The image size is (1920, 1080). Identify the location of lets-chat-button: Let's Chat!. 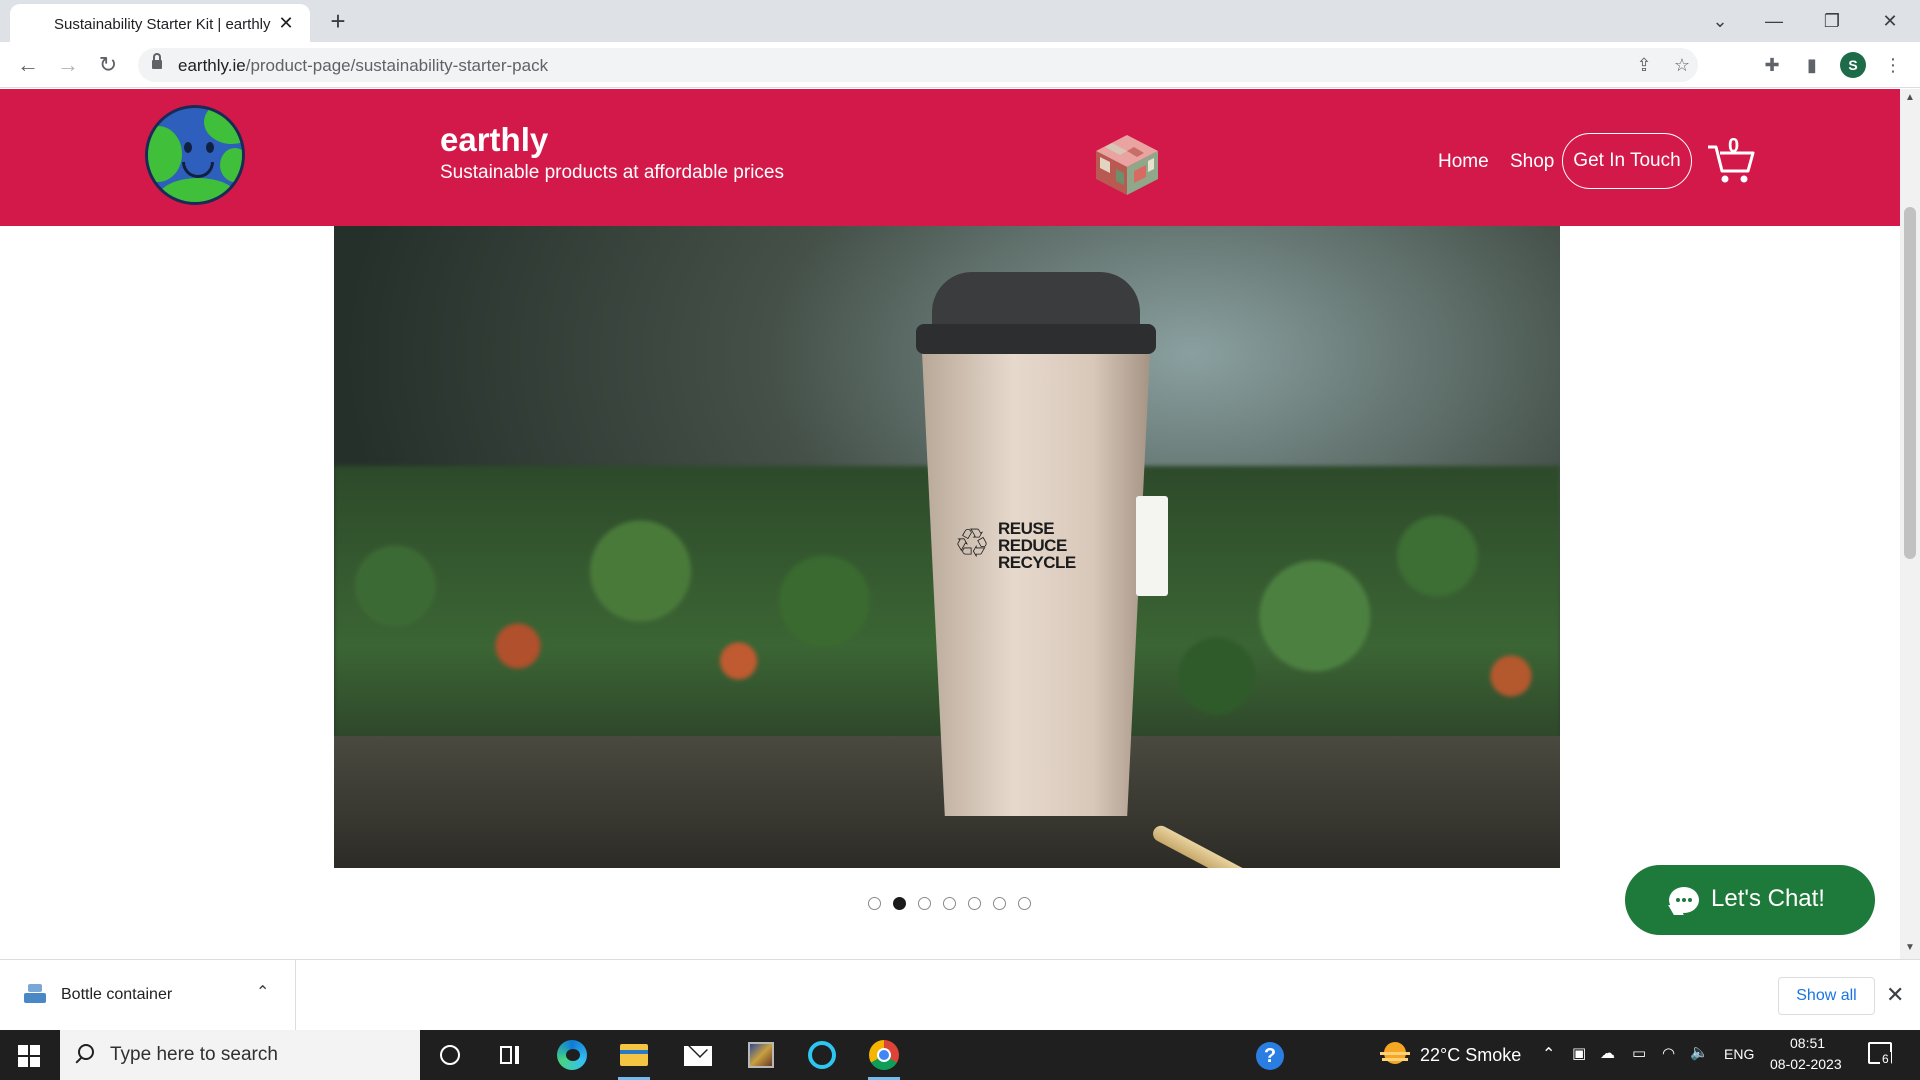
(1750, 900).